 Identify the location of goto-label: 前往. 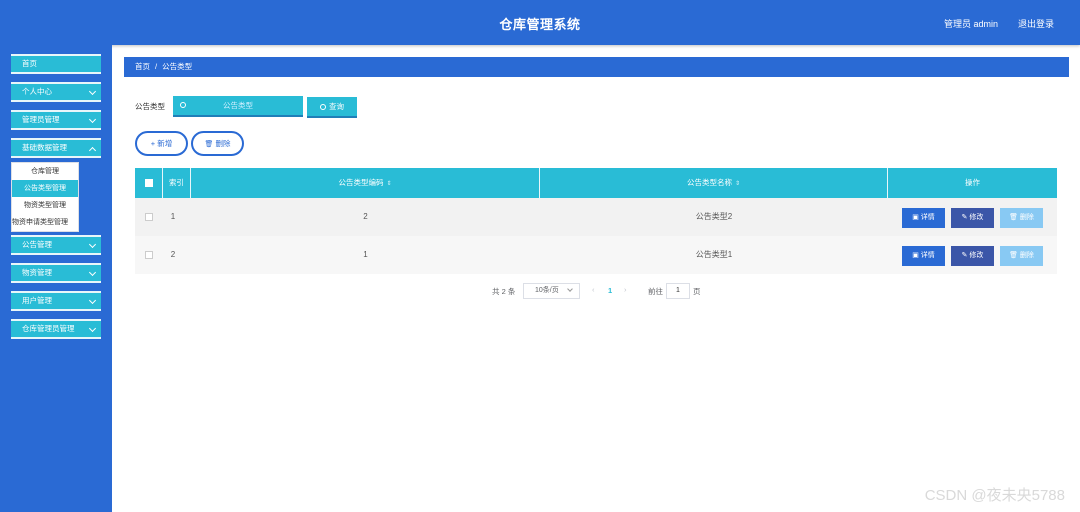
(655, 291).